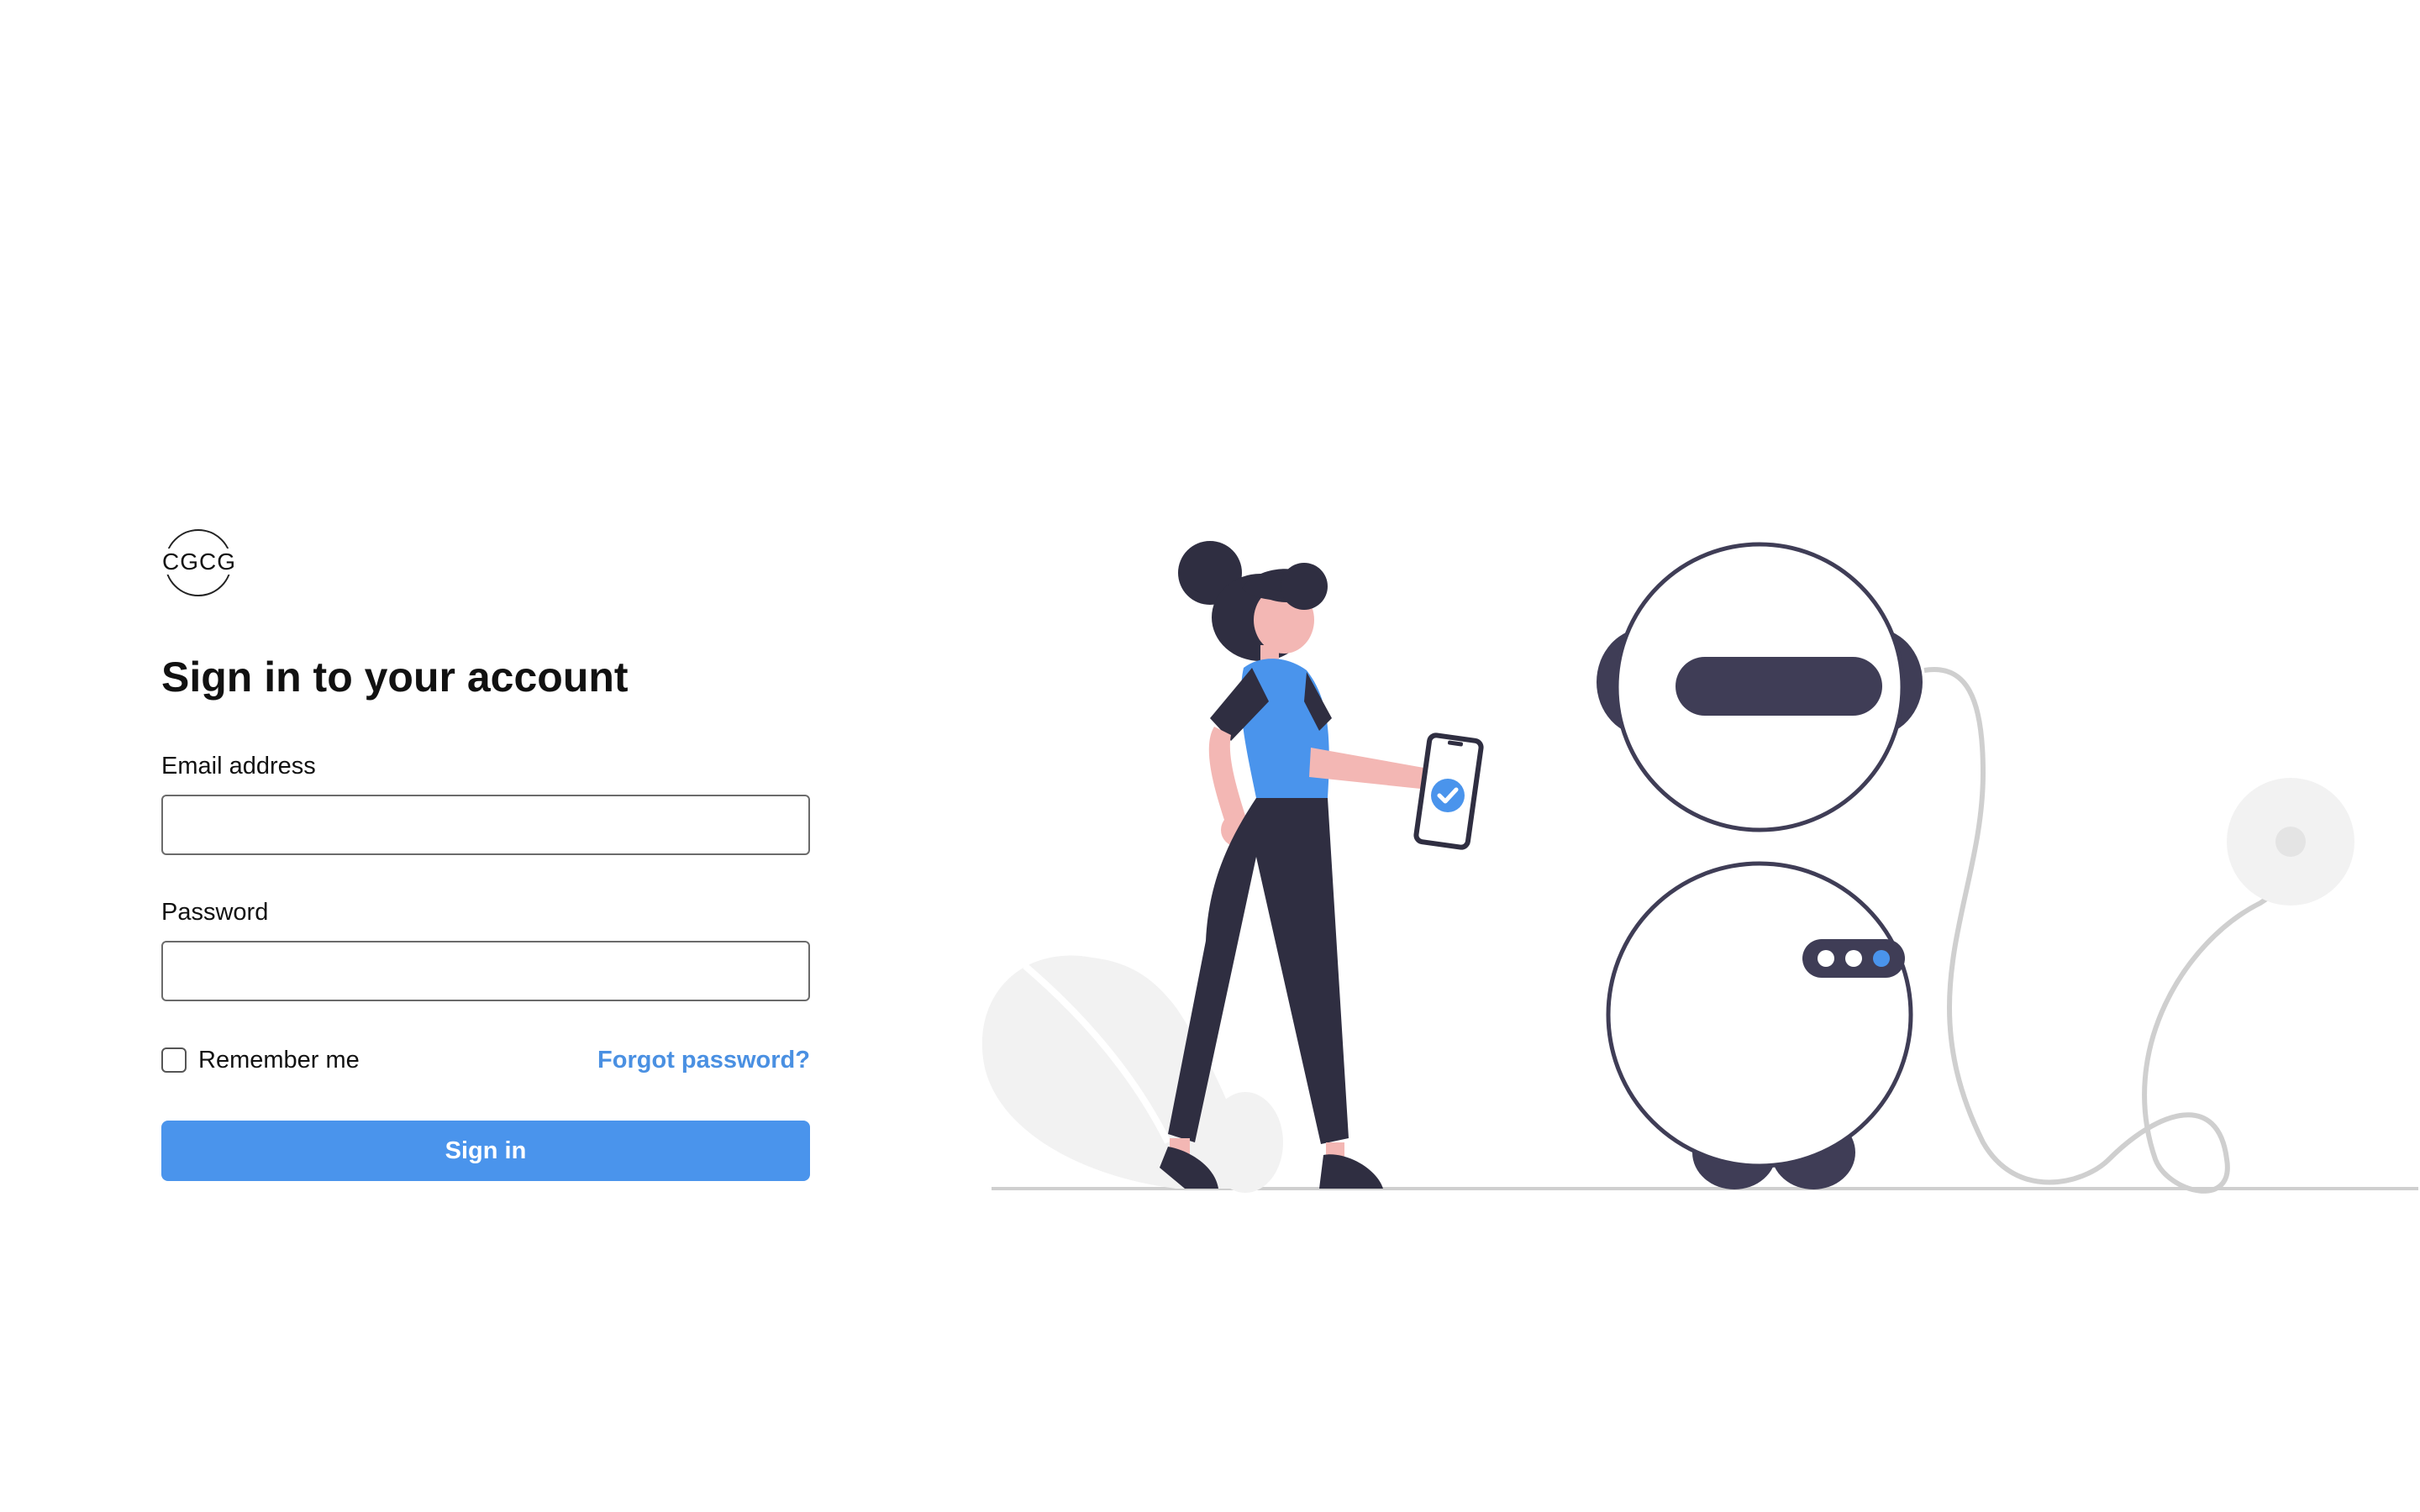  I want to click on form-options-row: Remember me Forgot password?, so click(485, 1060).